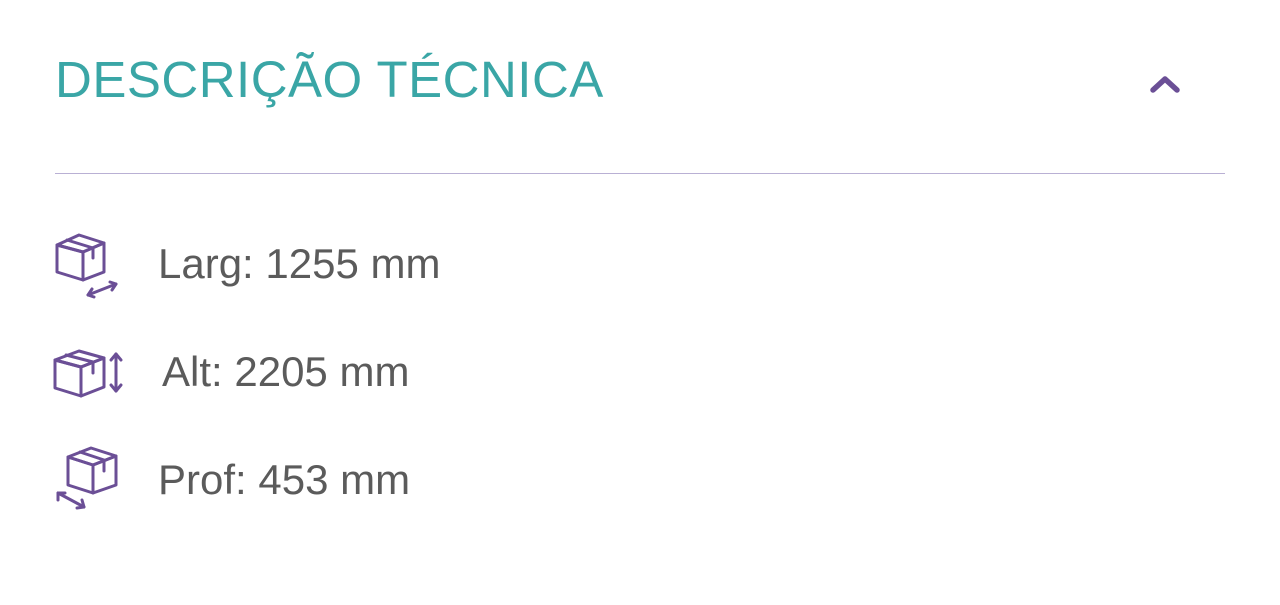 The width and height of the screenshot is (1280, 605). I want to click on chevron-up-icon, so click(1165, 84).